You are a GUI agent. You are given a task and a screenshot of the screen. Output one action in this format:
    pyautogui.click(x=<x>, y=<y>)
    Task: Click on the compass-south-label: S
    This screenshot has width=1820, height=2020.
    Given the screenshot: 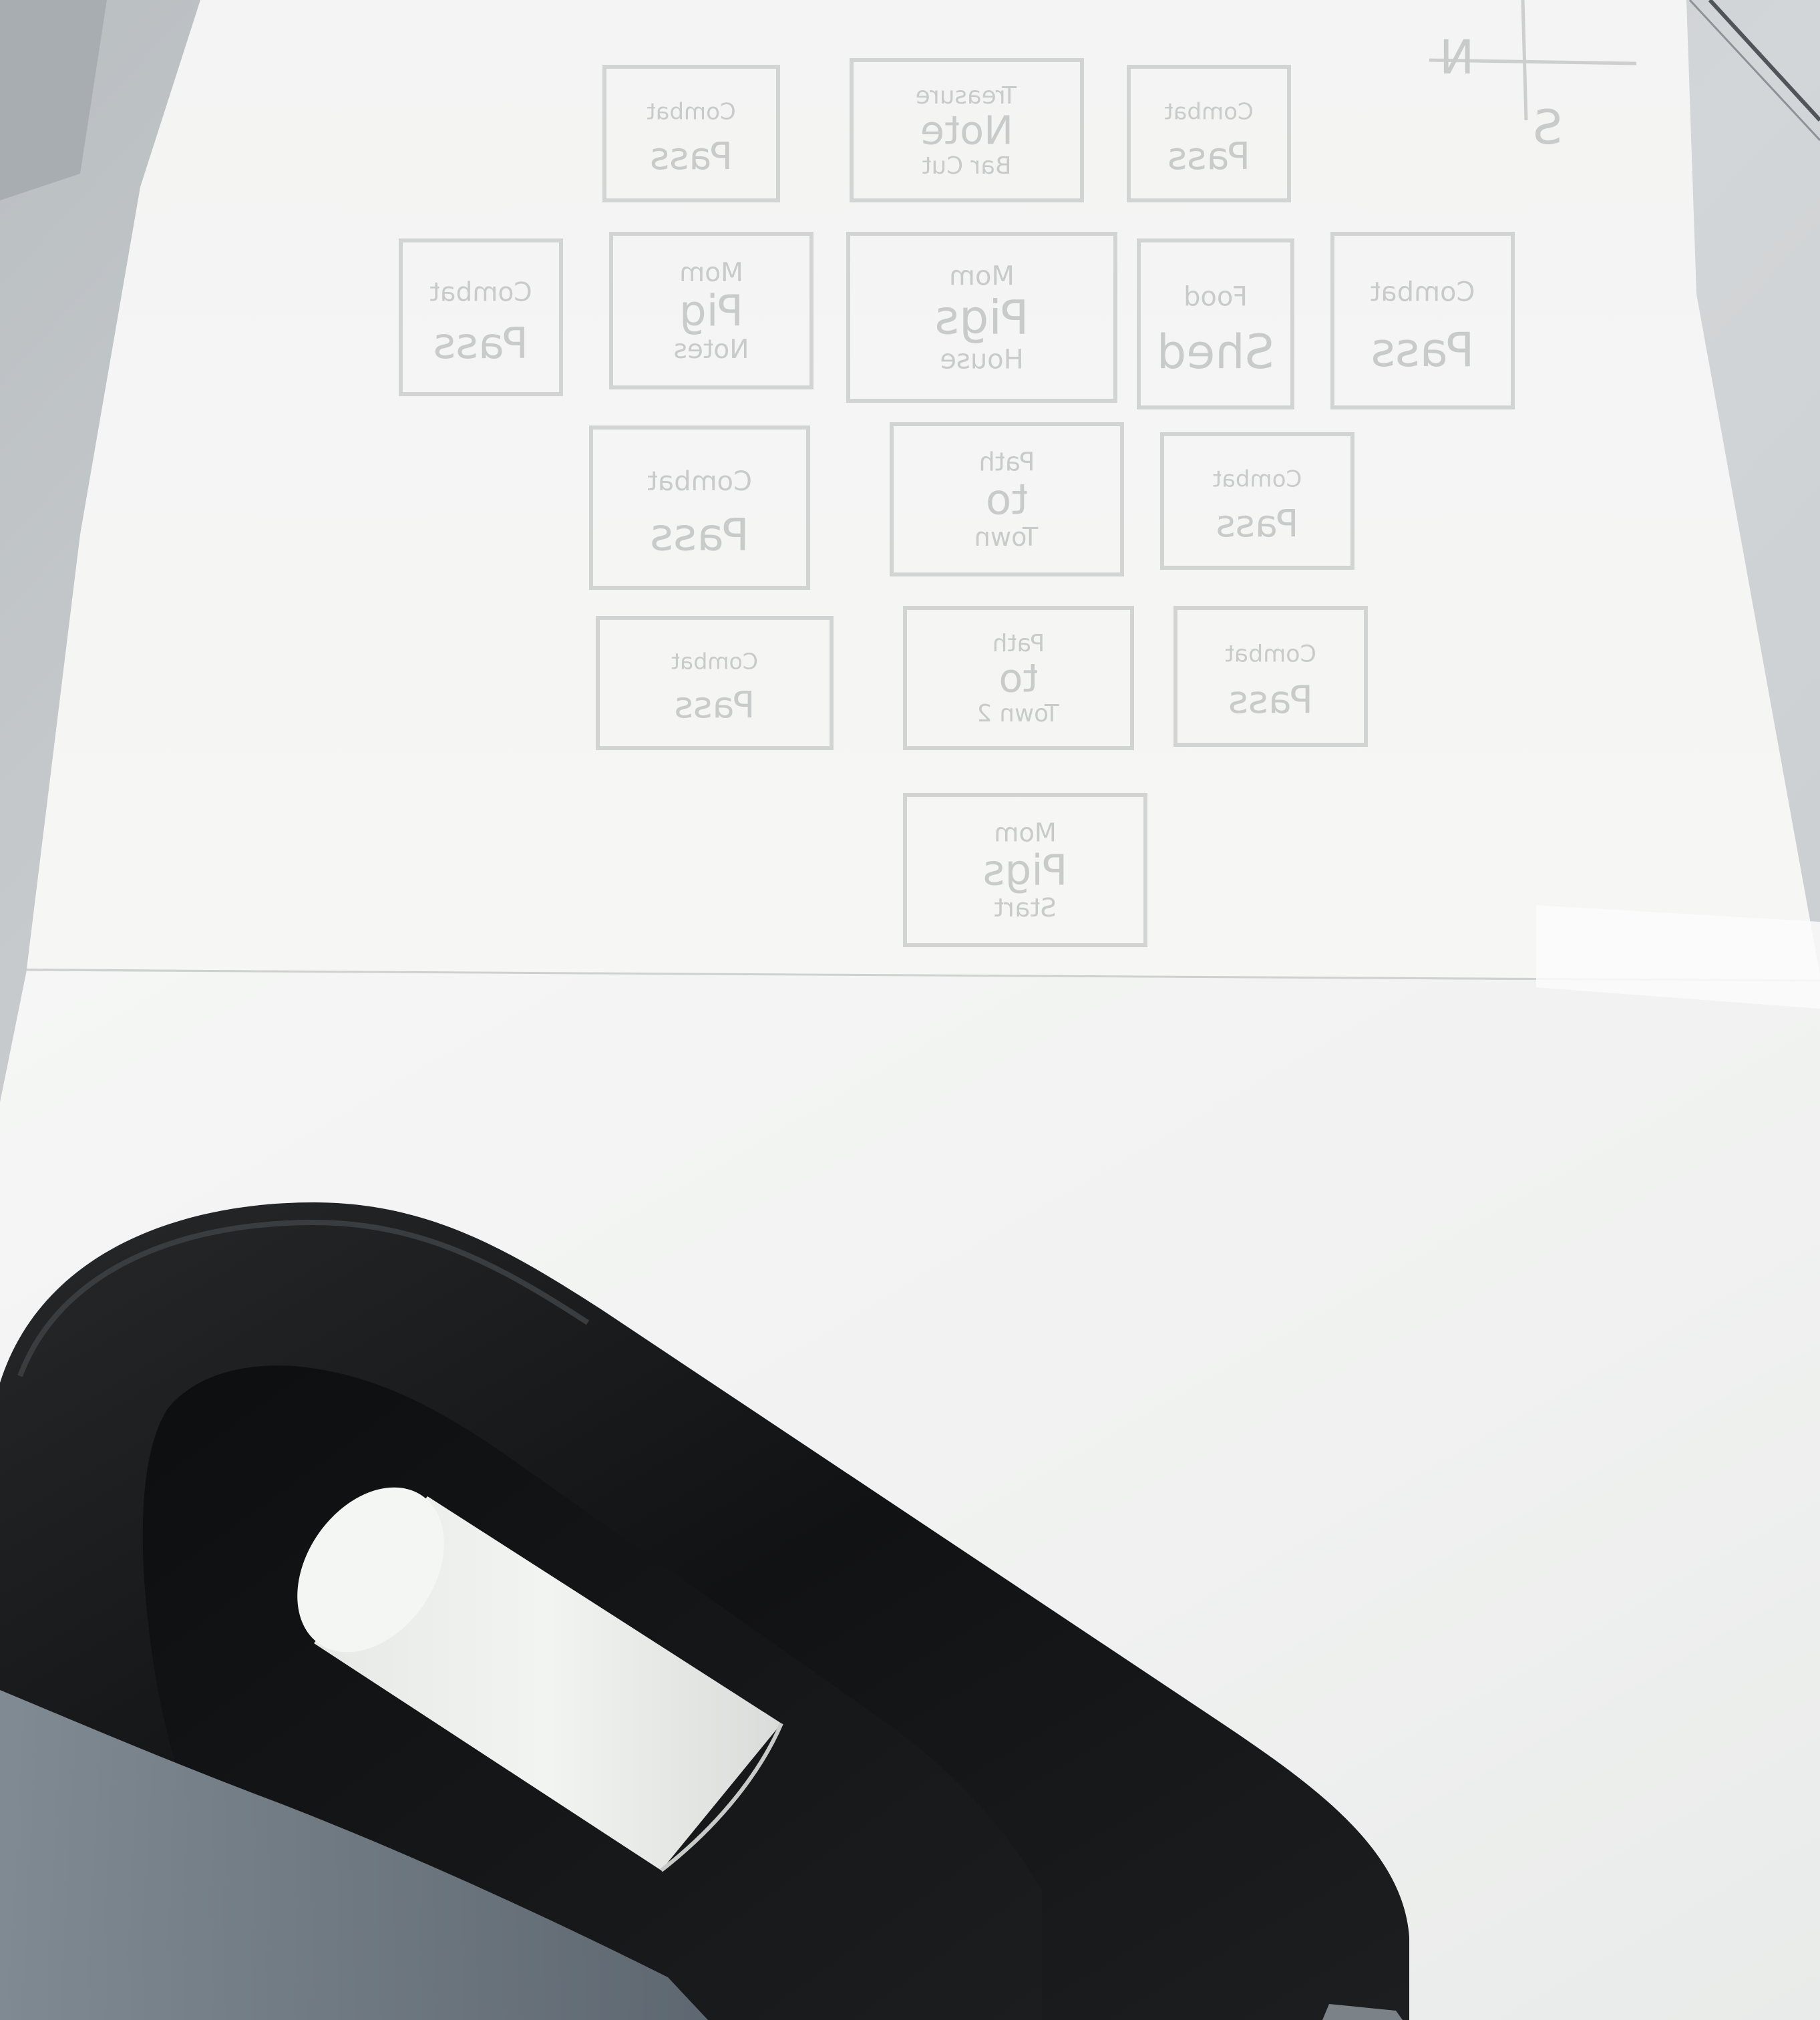 What is the action you would take?
    pyautogui.click(x=1547, y=128)
    